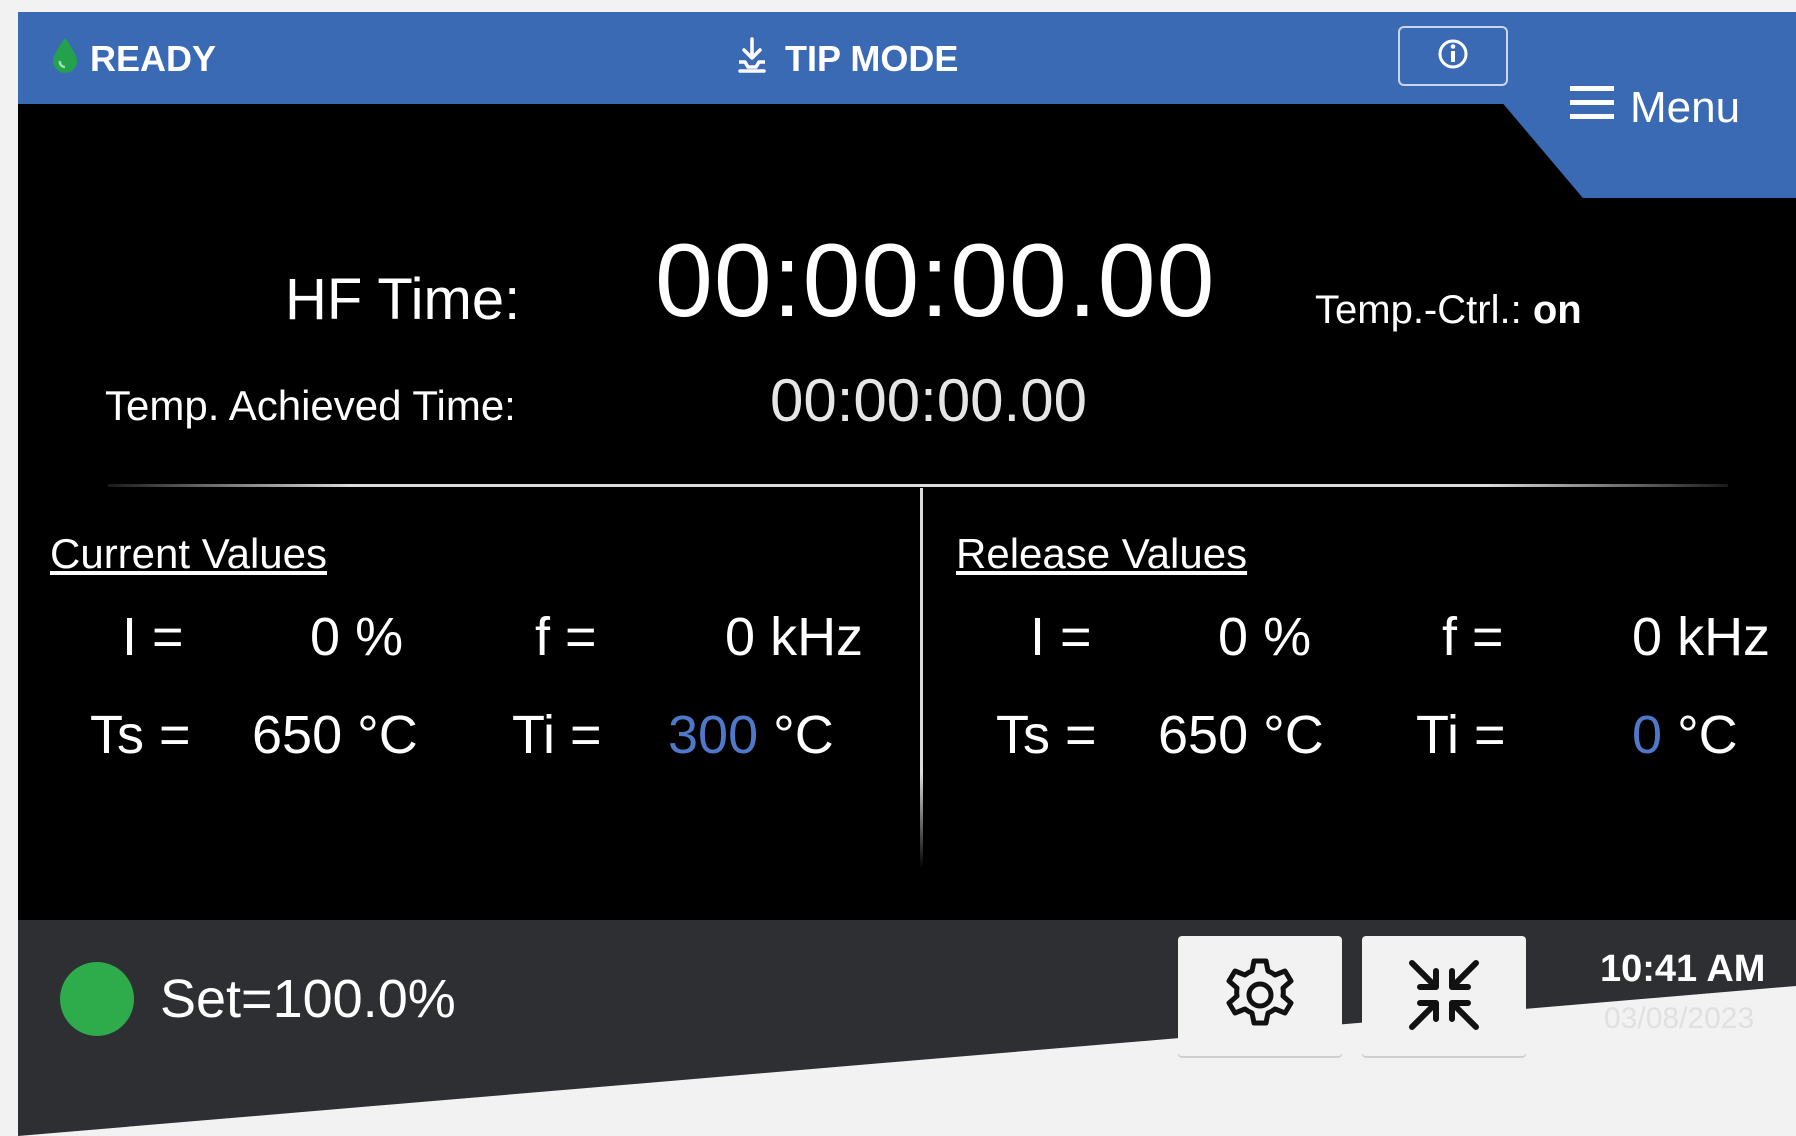 The height and width of the screenshot is (1136, 1796). What do you see at coordinates (1061, 637) in the screenshot?
I see `release-i-label: I =` at bounding box center [1061, 637].